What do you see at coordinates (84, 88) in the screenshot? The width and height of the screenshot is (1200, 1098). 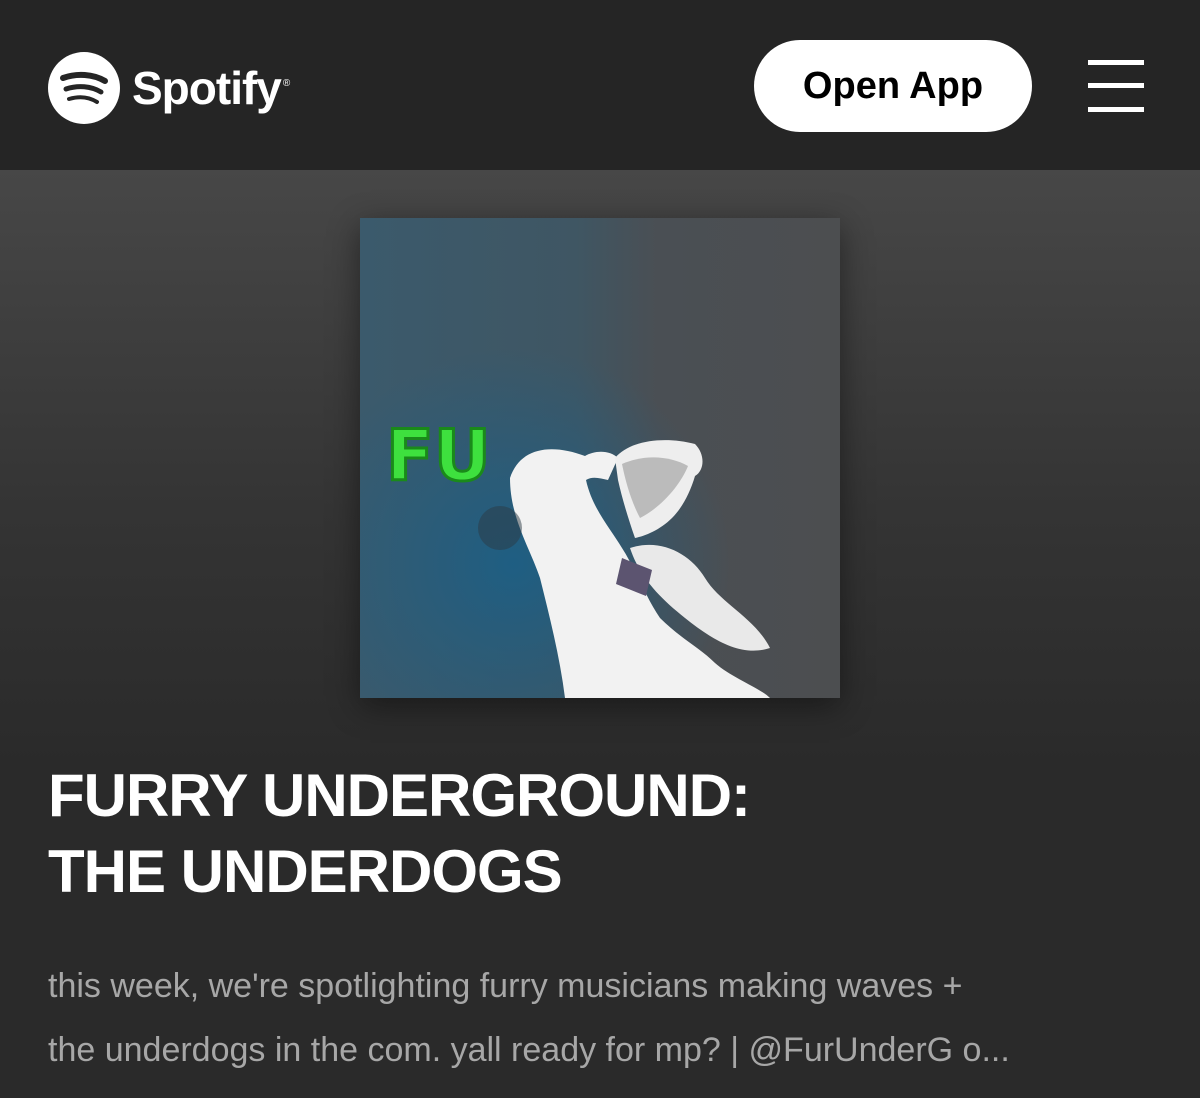 I see `spotify-logo-icon` at bounding box center [84, 88].